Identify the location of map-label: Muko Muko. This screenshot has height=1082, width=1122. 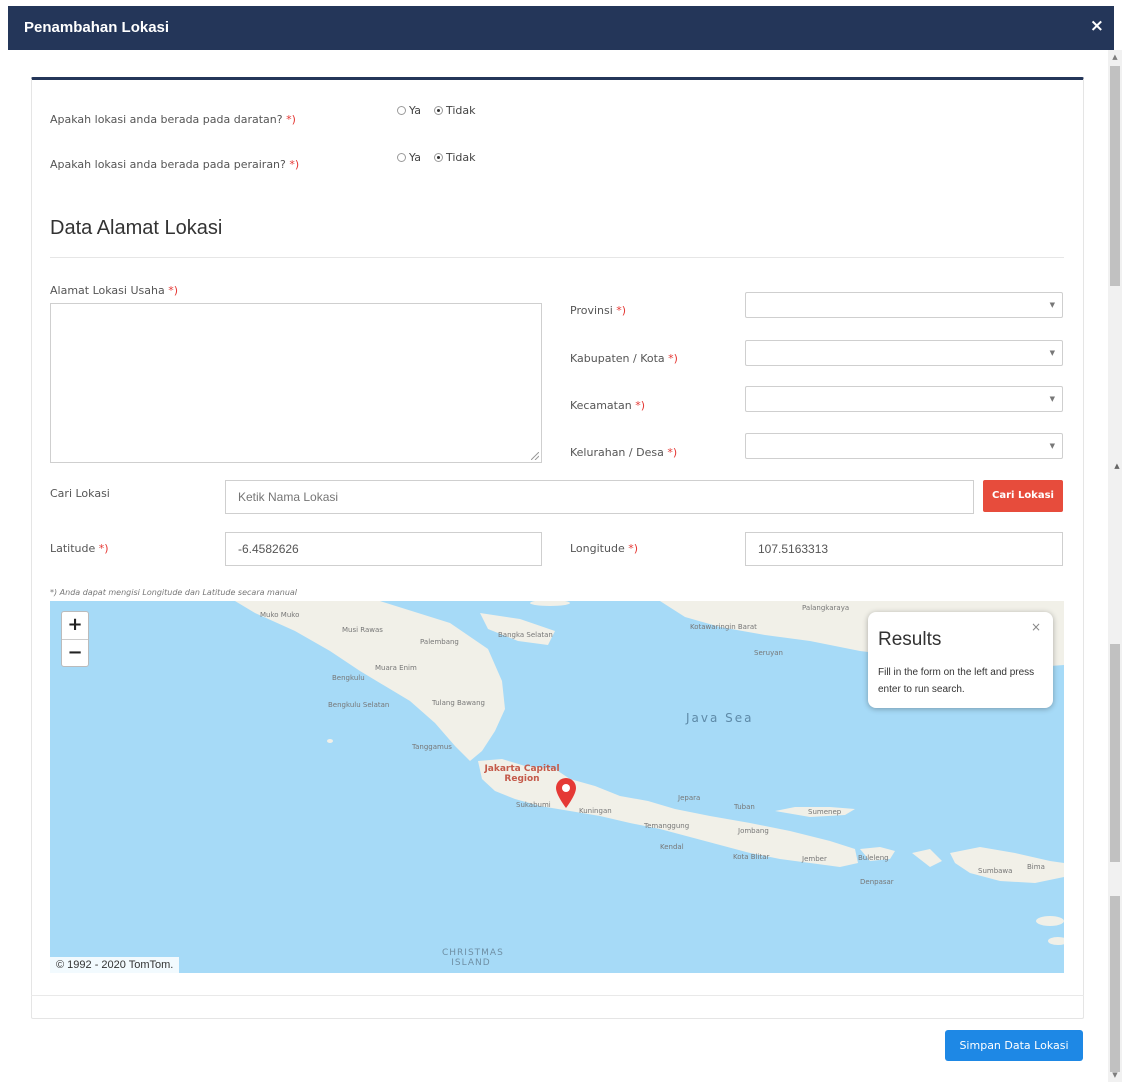
(280, 615).